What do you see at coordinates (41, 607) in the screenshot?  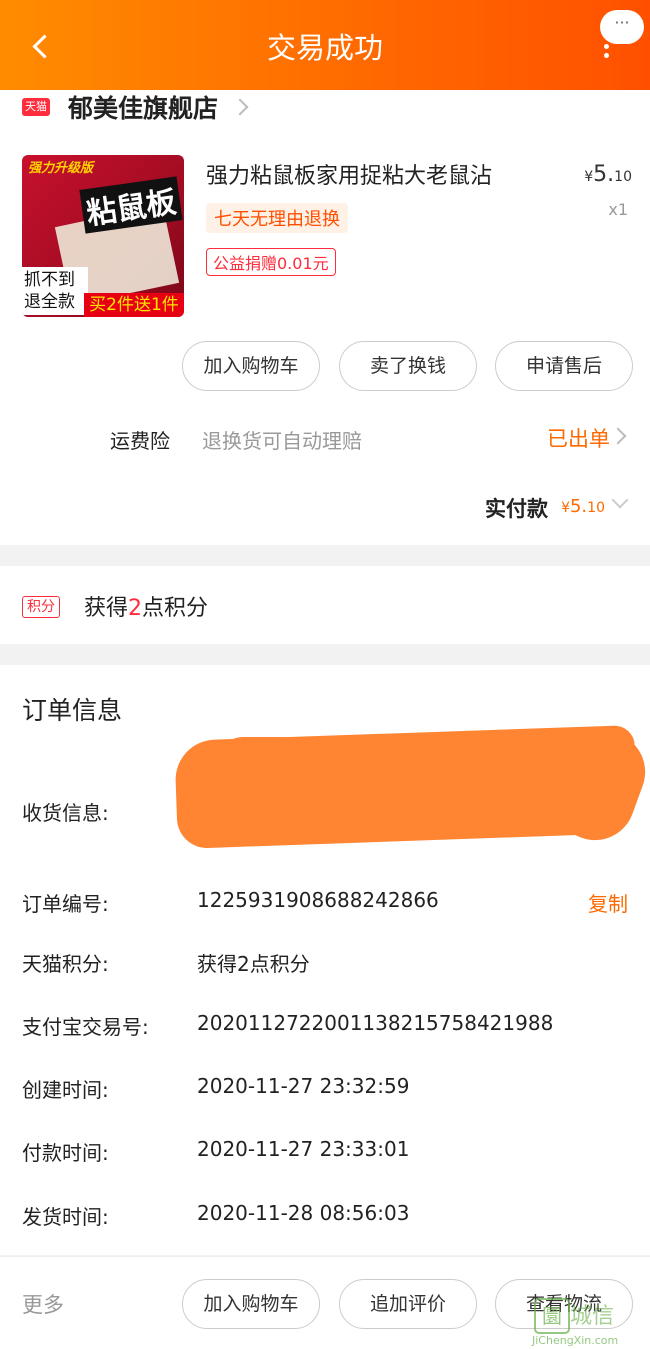 I see `points-badge: 积分` at bounding box center [41, 607].